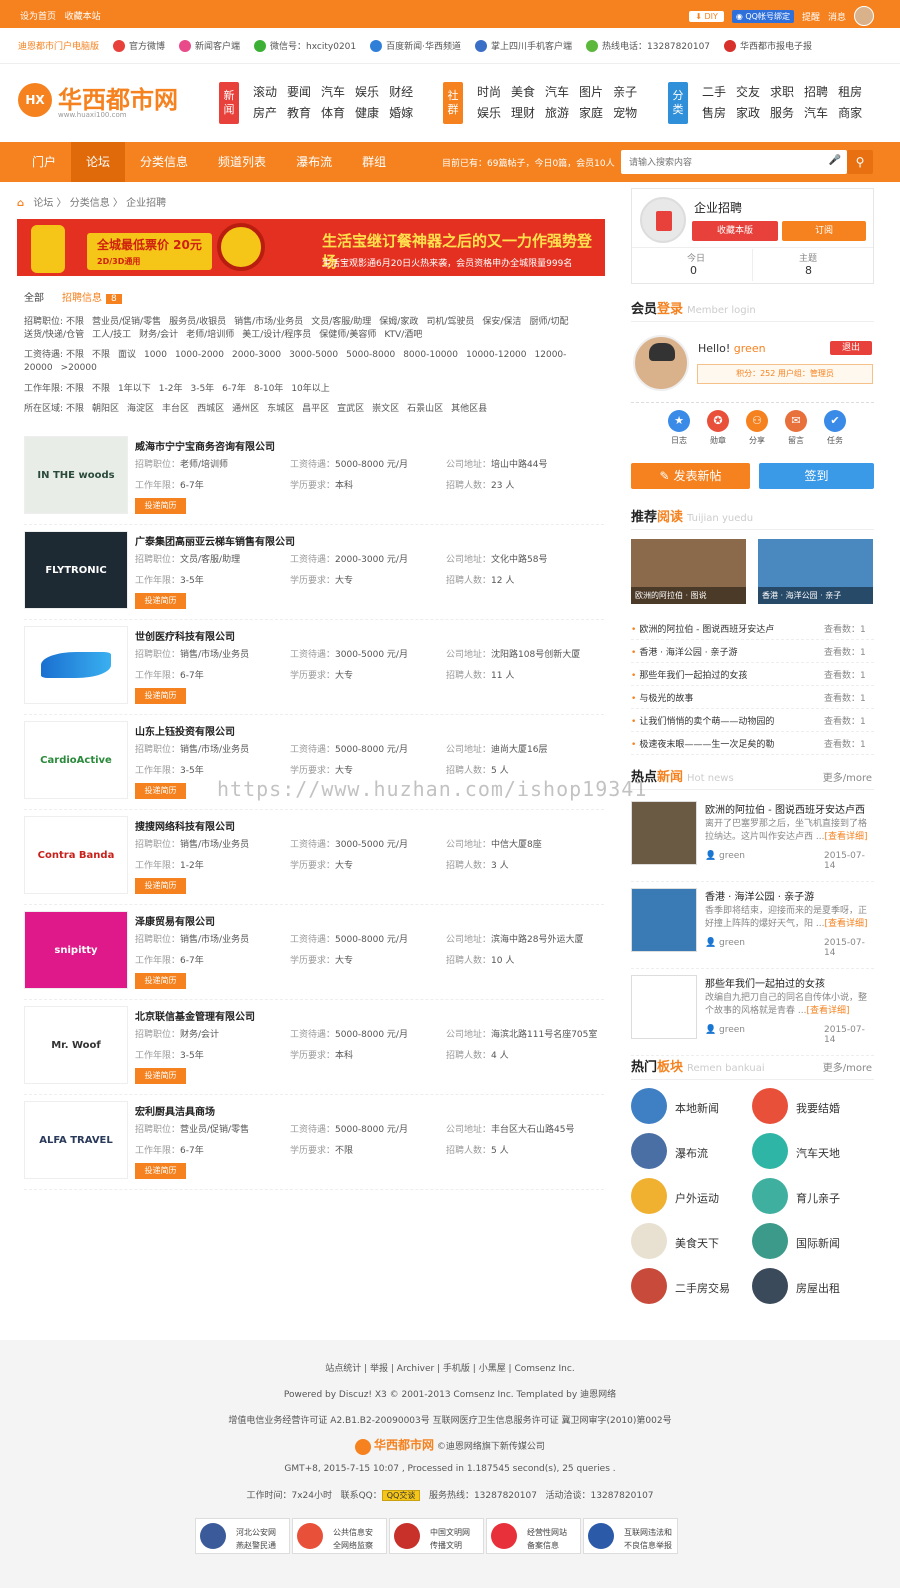 Image resolution: width=900 pixels, height=1588 pixels. Describe the element at coordinates (691, 1151) in the screenshot. I see `hotforum-item: 瀑布流` at that location.